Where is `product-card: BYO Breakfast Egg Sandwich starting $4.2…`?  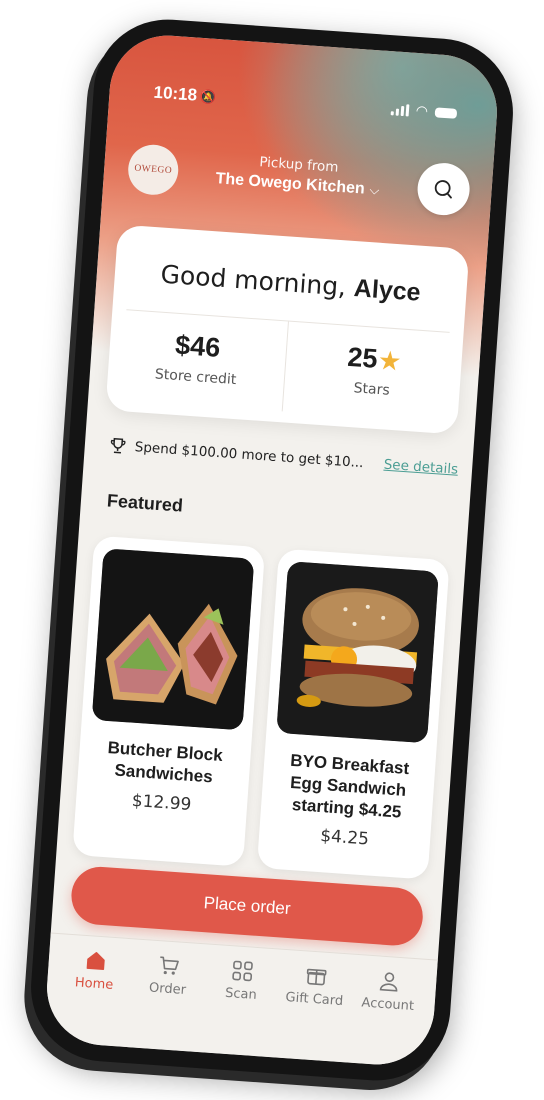
product-card: BYO Breakfast Egg Sandwich starting $4.2… is located at coordinates (353, 714).